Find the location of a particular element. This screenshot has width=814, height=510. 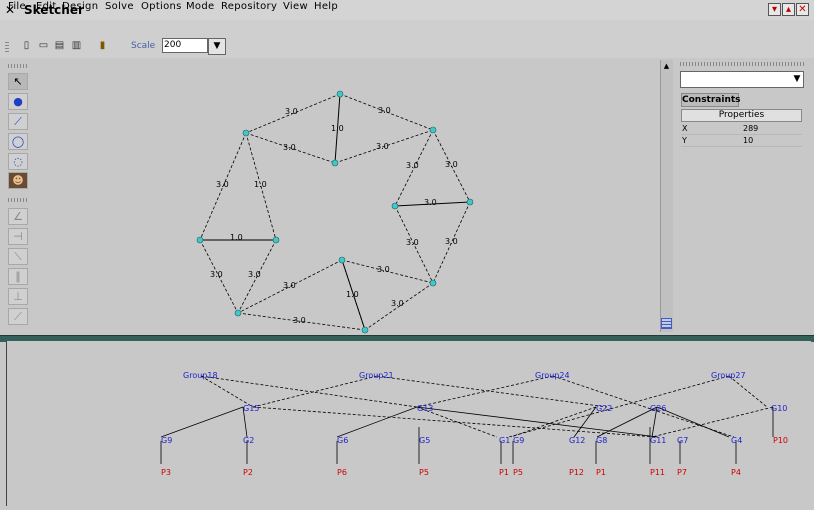

maximize-icon: ▴ is located at coordinates (788, 9).